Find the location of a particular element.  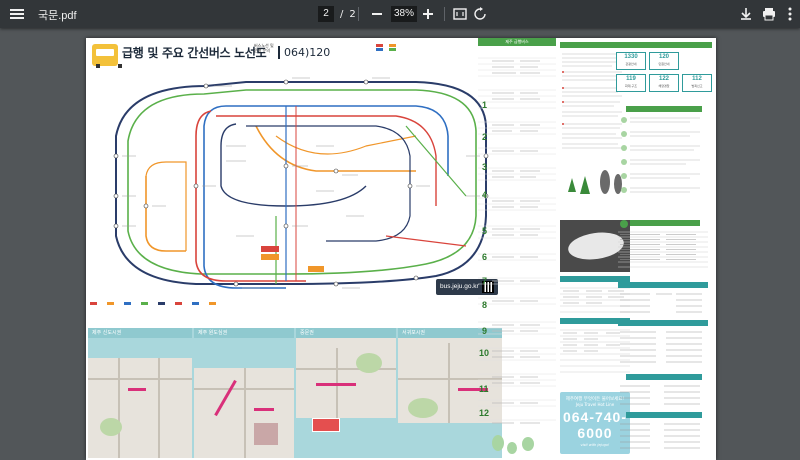

route-number: 6 is located at coordinates (485, 257).